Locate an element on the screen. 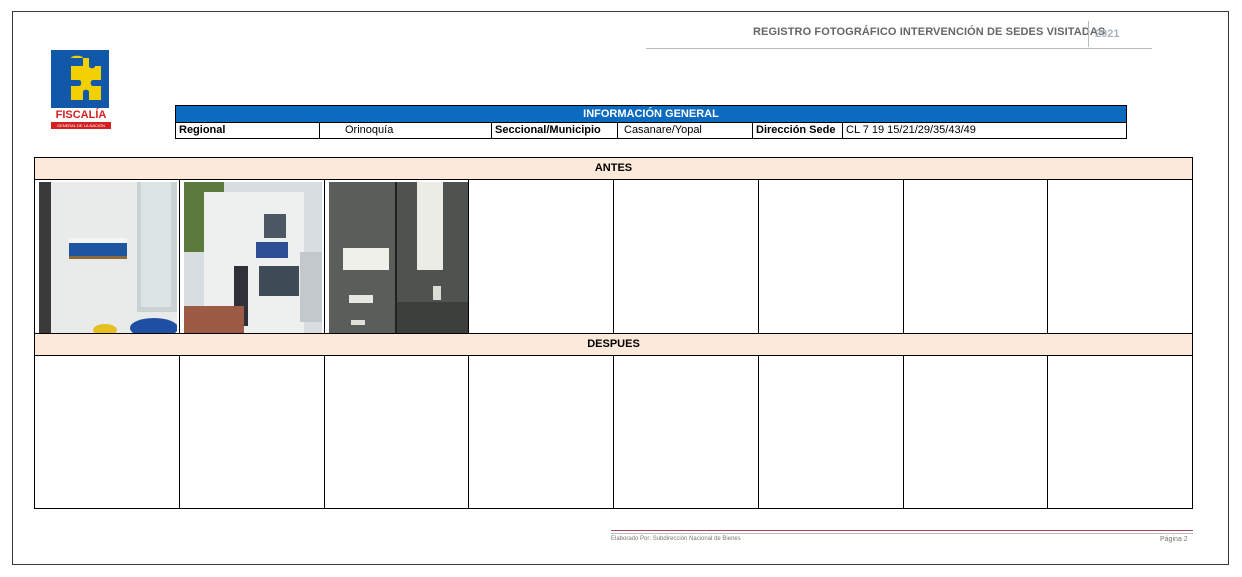 The width and height of the screenshot is (1242, 577). footer-rule-bottom is located at coordinates (902, 533).